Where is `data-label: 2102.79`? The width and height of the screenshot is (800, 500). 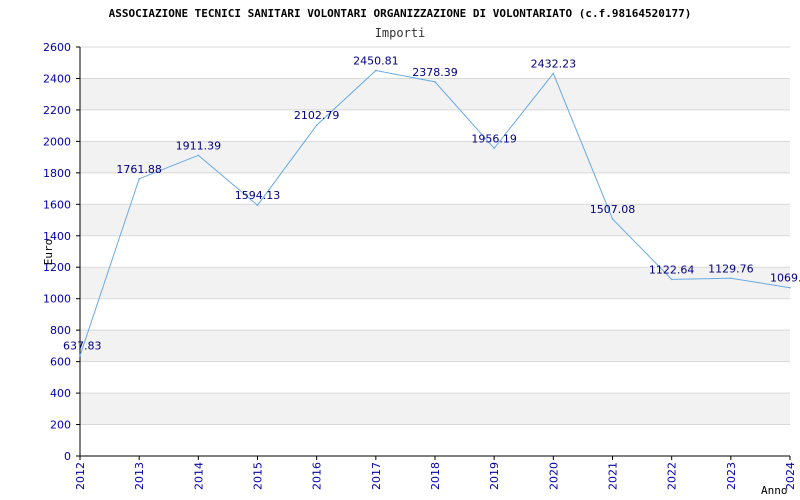
data-label: 2102.79 is located at coordinates (317, 115).